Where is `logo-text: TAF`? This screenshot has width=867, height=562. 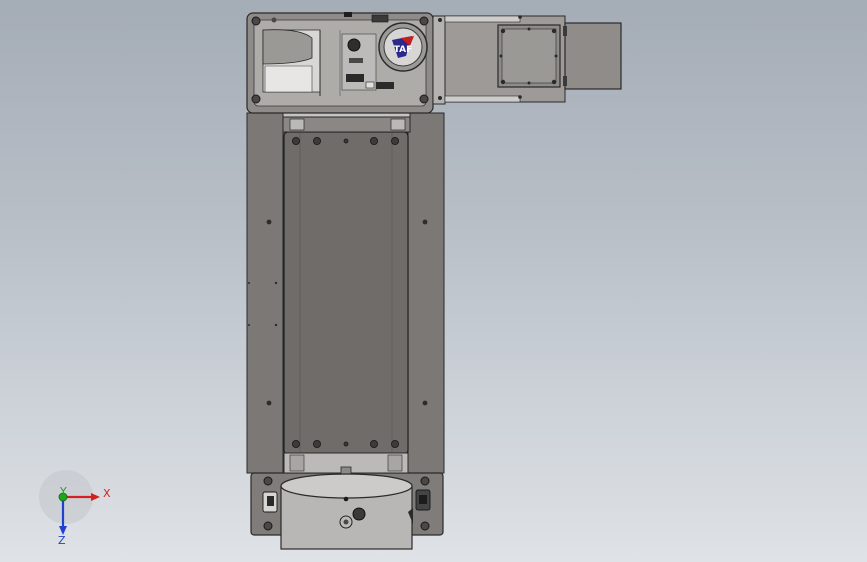 logo-text: TAF is located at coordinates (403, 50).